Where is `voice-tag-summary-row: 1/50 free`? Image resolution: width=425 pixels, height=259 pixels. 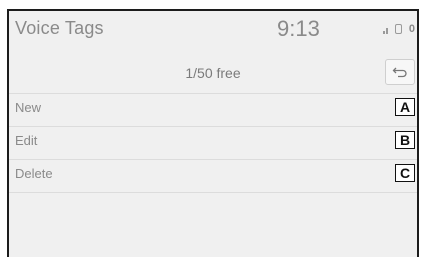
voice-tag-summary-row: 1/50 free is located at coordinates (213, 74).